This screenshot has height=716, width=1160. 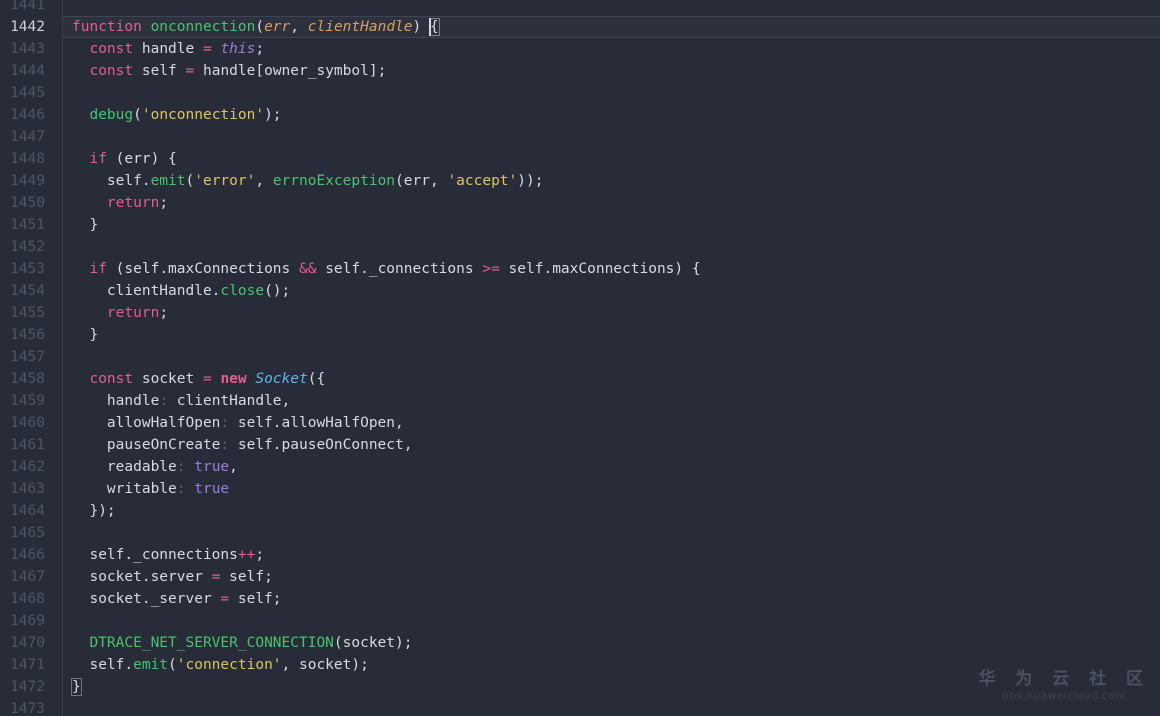 I want to click on code-line: 1459 handle: clientHandle,, so click(x=580, y=401).